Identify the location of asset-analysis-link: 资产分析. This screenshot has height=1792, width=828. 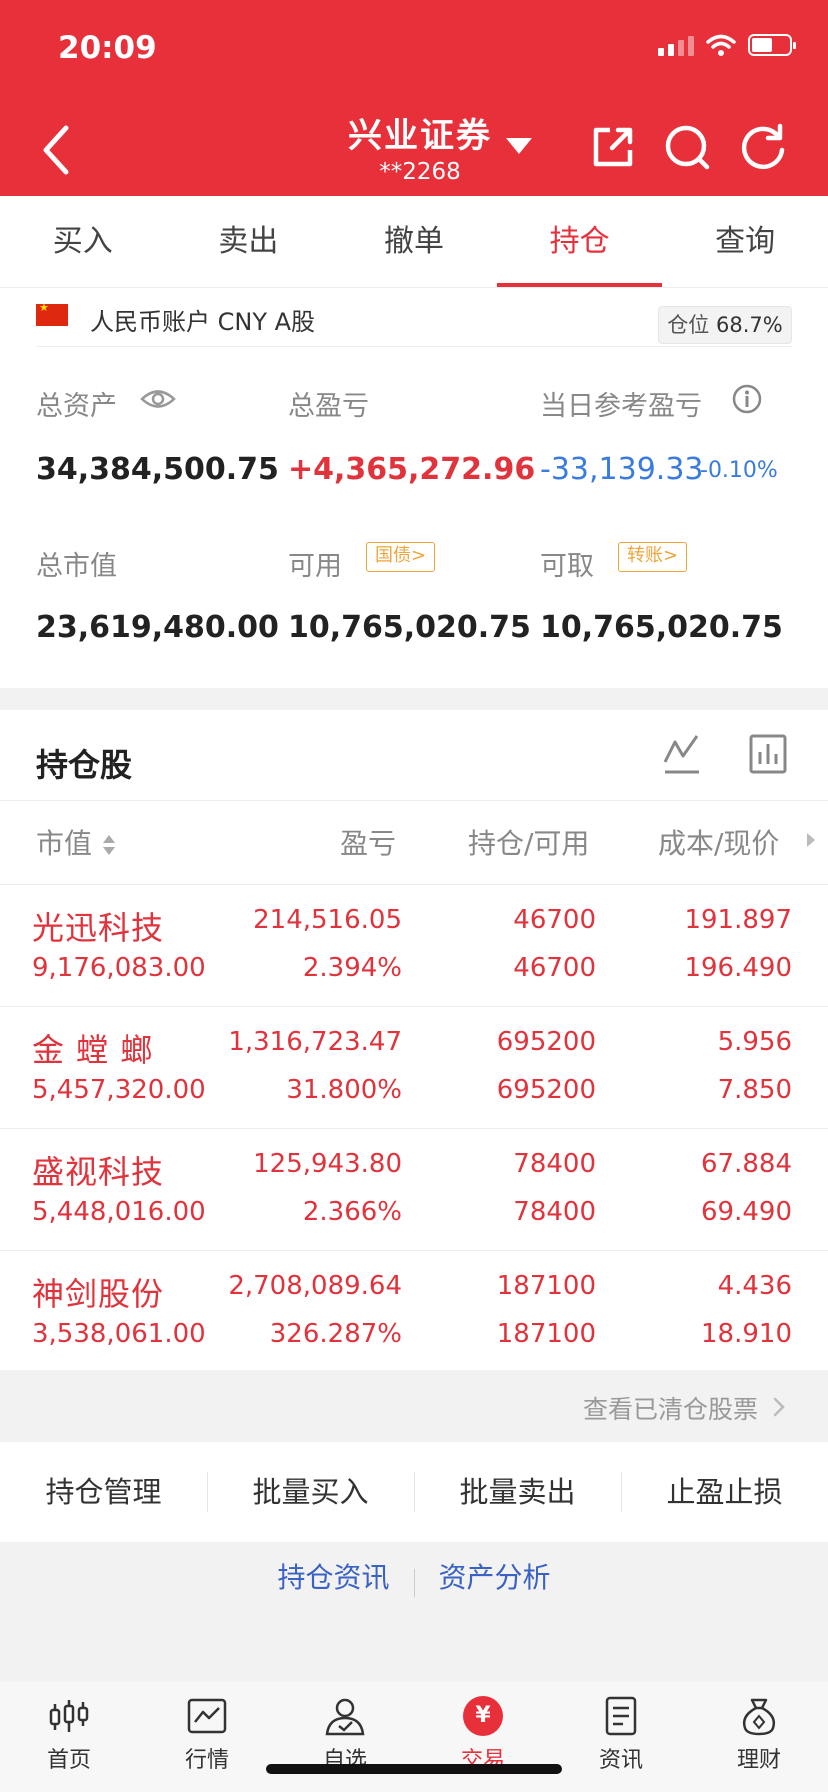
(495, 1576).